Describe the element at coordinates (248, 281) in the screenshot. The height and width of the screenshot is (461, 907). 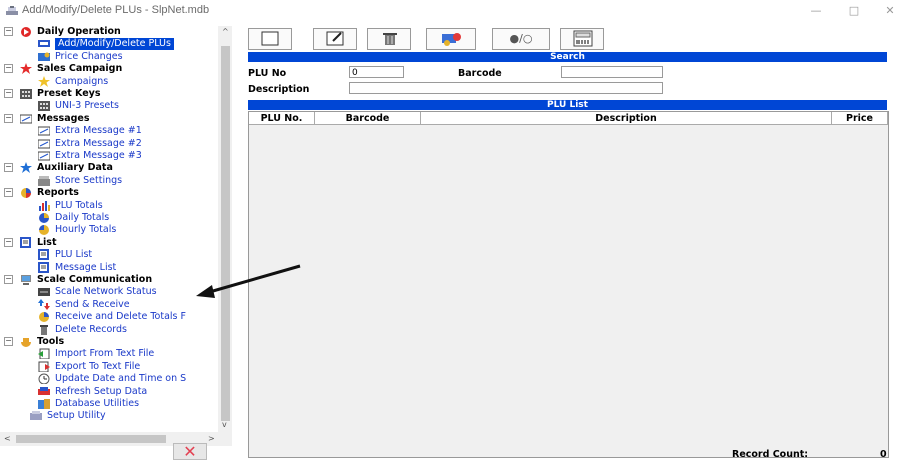
I see `annotation-arrow` at that location.